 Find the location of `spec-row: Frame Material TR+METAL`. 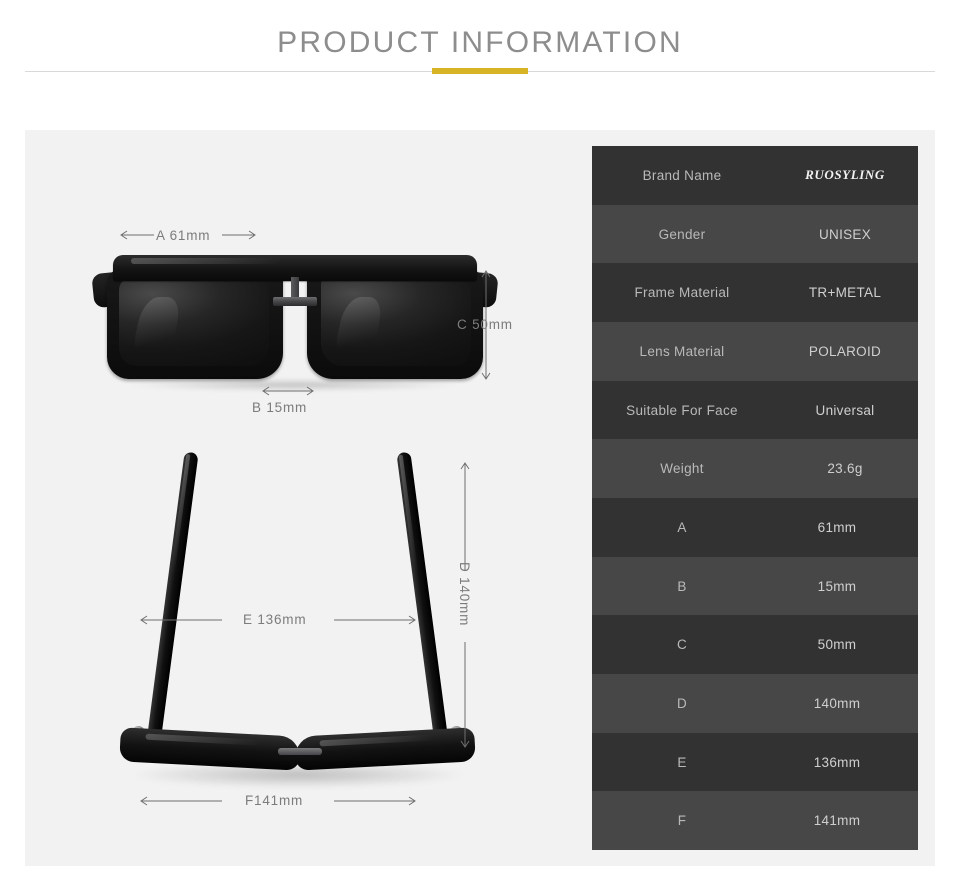

spec-row: Frame Material TR+METAL is located at coordinates (755, 293).